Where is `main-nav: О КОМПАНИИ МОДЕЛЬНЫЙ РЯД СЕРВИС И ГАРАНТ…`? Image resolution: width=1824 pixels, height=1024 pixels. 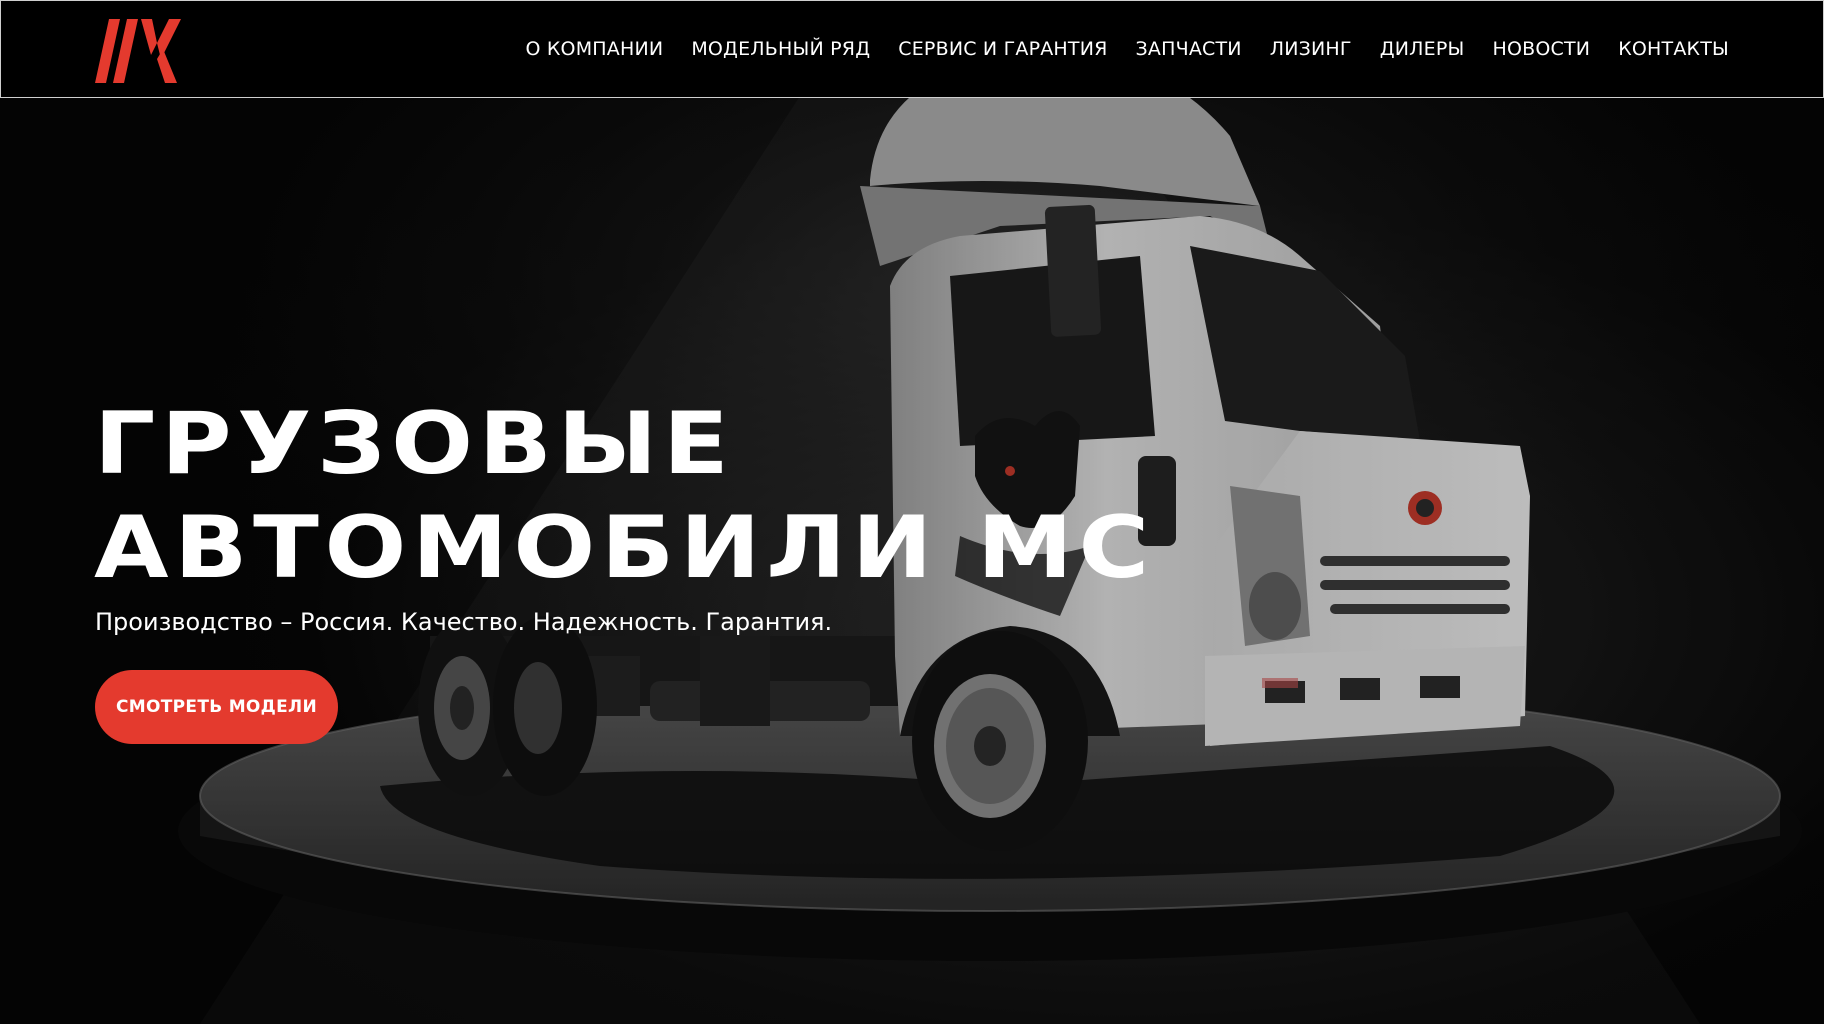
main-nav: О КОМПАНИИ МОДЕЛЬНЫЙ РЯД СЕРВИС И ГАРАНТ… is located at coordinates (1113, 49).